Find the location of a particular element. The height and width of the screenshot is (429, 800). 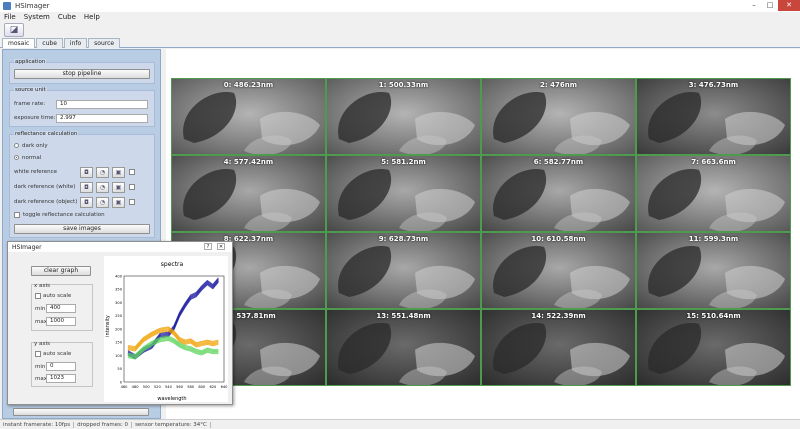

toolbar: ◪ is located at coordinates (400, 30).